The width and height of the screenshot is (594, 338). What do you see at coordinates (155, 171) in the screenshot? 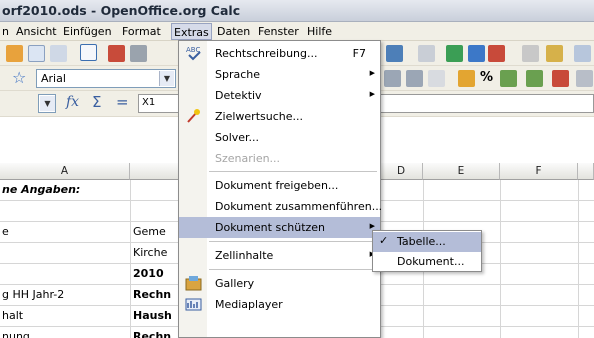
I see `column-header-b` at bounding box center [155, 171].